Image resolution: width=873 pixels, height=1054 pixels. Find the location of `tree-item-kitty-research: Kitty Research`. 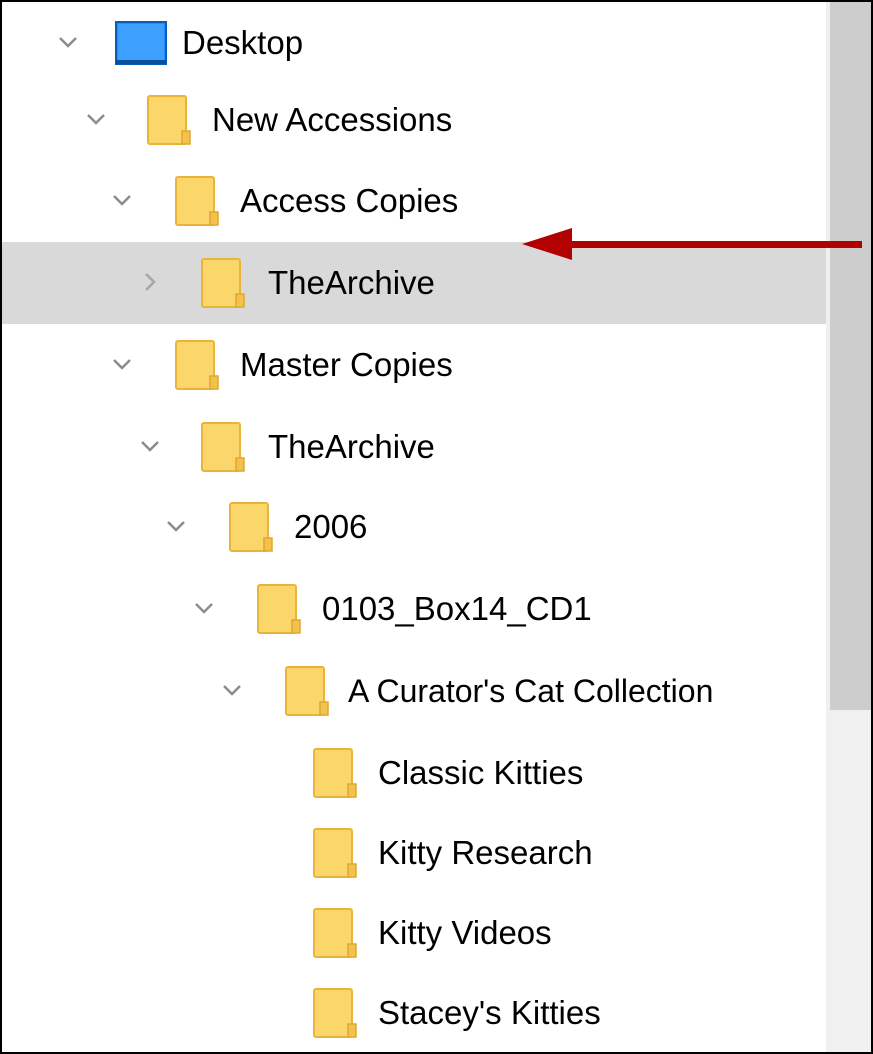

tree-item-kitty-research: Kitty Research is located at coordinates (414, 853).